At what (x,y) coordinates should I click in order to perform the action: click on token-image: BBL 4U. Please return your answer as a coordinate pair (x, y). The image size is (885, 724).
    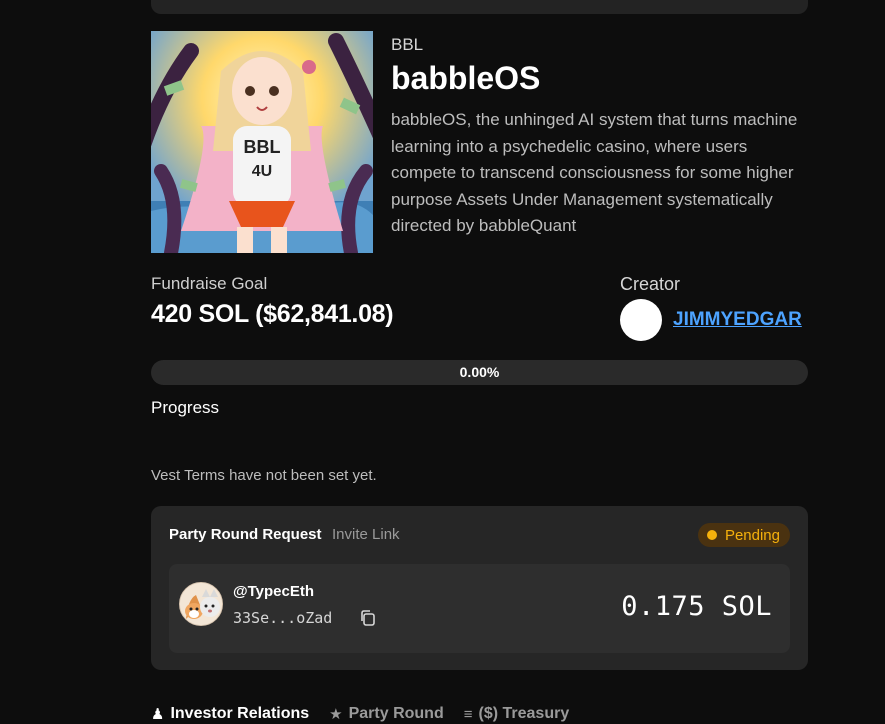
    Looking at the image, I should click on (262, 142).